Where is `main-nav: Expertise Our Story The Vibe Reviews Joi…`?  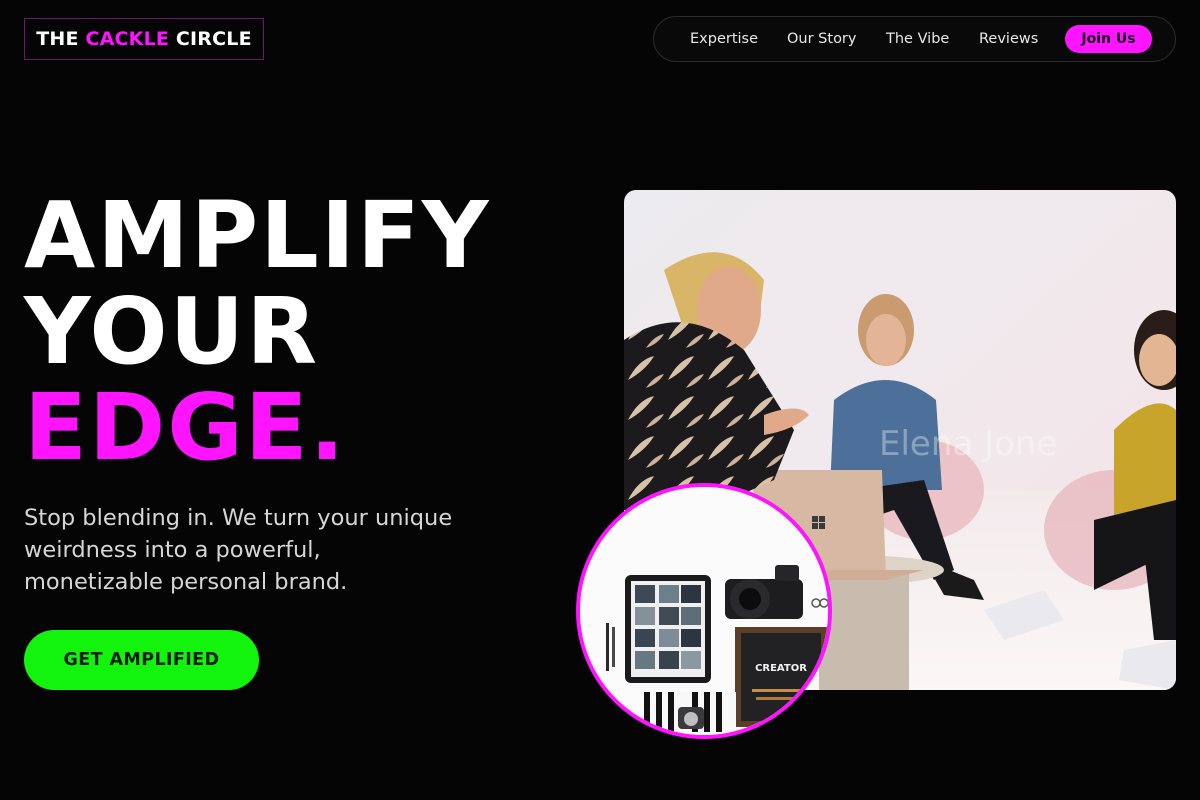
main-nav: Expertise Our Story The Vibe Reviews Joi… is located at coordinates (914, 39).